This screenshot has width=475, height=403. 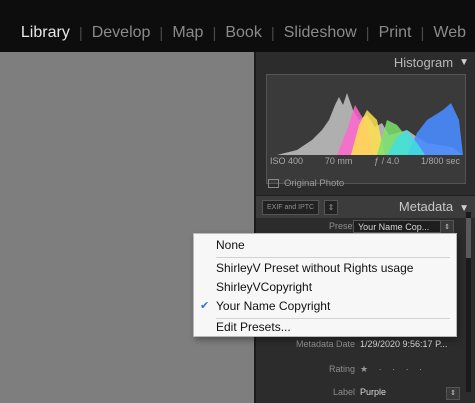 What do you see at coordinates (343, 392) in the screenshot?
I see `label-label: Label` at bounding box center [343, 392].